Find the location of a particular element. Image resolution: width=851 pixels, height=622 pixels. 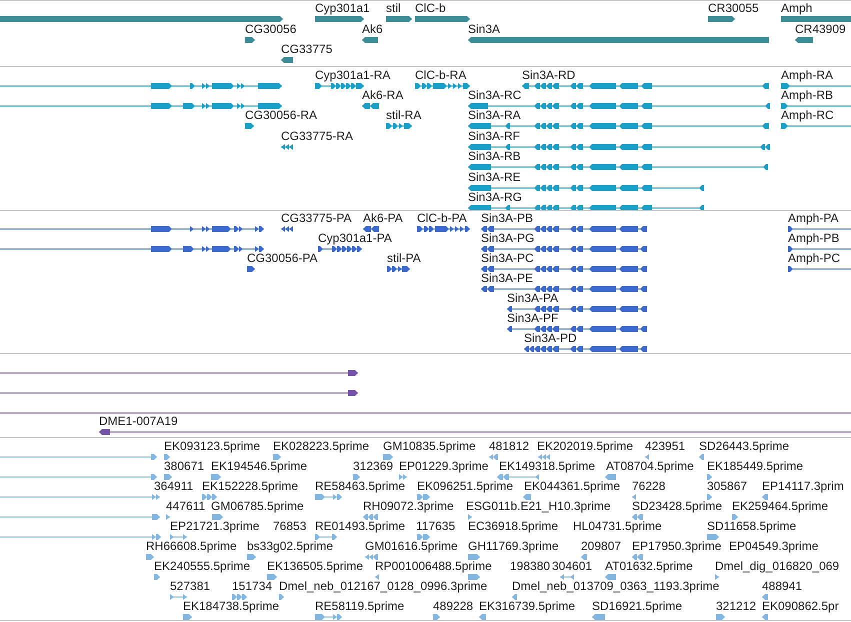

feature-label: ESG011b.E21_H10.3prime is located at coordinates (538, 506).